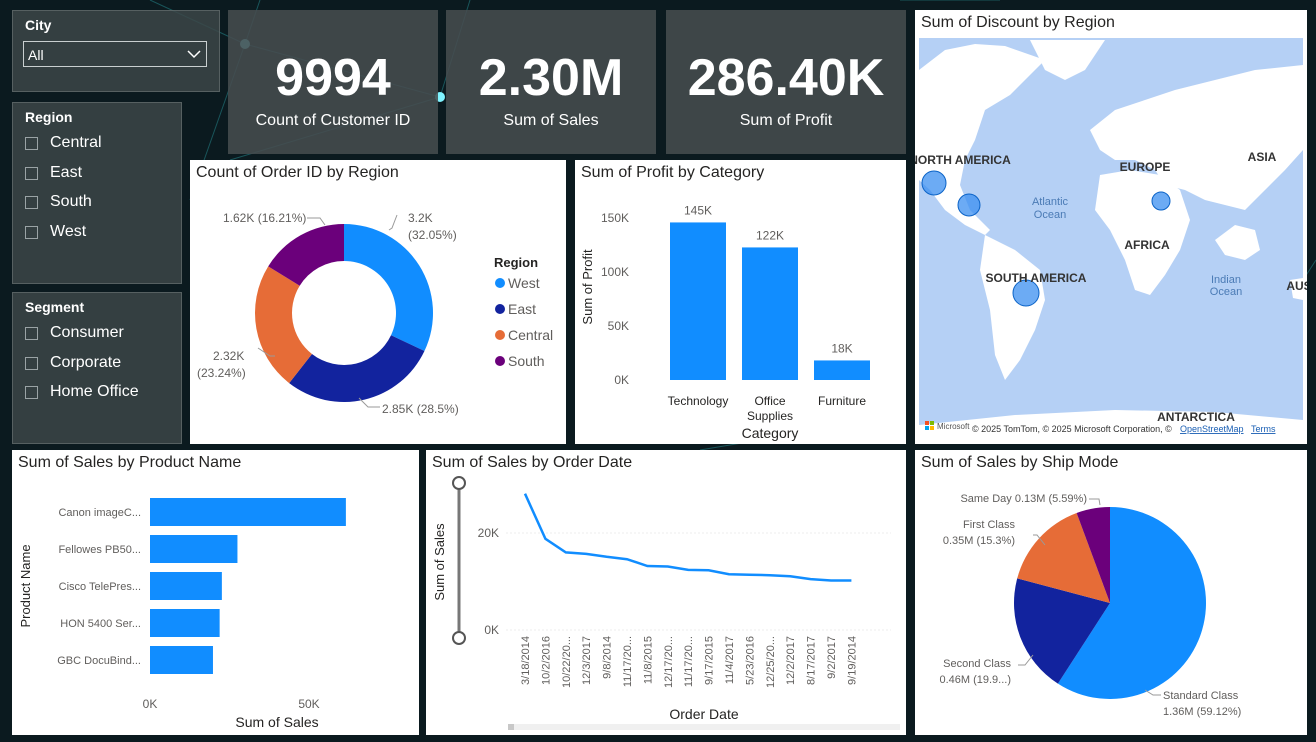 The image size is (1316, 742). Describe the element at coordinates (1036, 278) in the screenshot. I see `continent-label: SOUTH AMERICA` at that location.